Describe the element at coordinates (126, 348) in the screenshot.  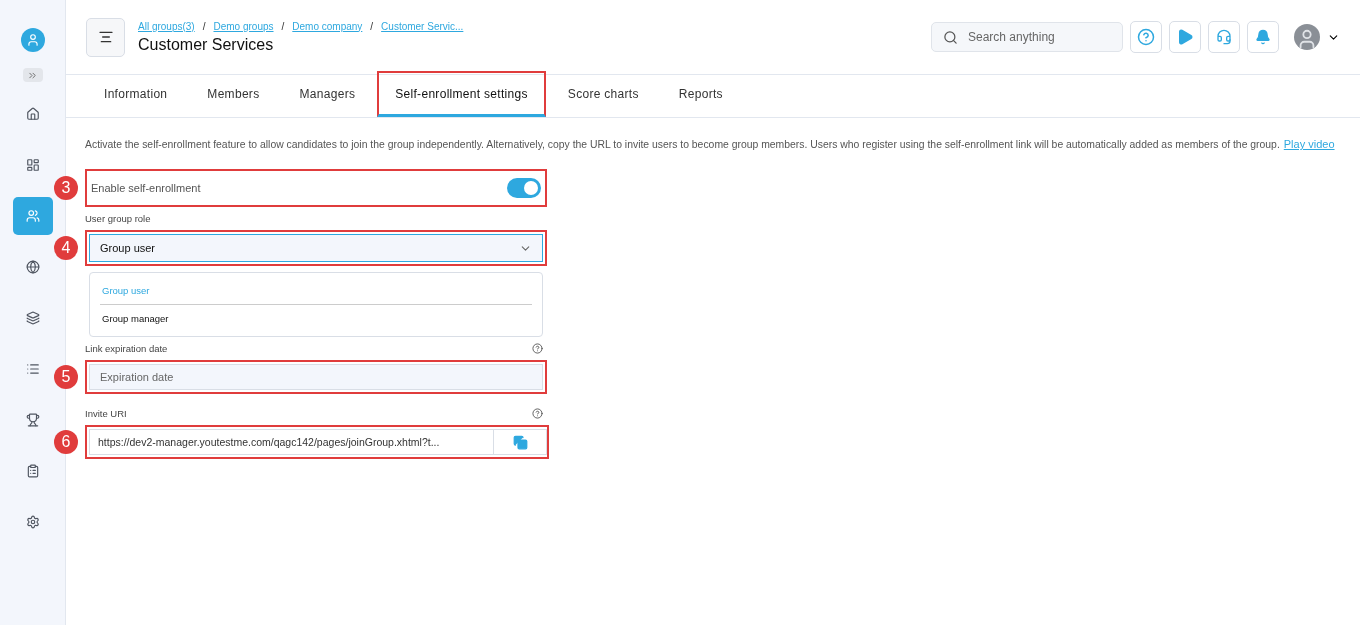
I see `field-label: Link expiration date` at that location.